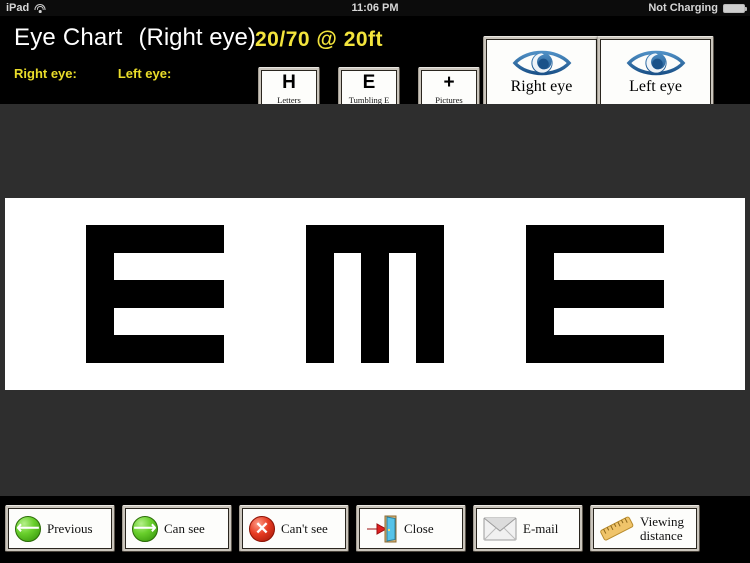 This screenshot has height=563, width=750. I want to click on status-bar: iPad 11:06 PM Not Charging, so click(375, 8).